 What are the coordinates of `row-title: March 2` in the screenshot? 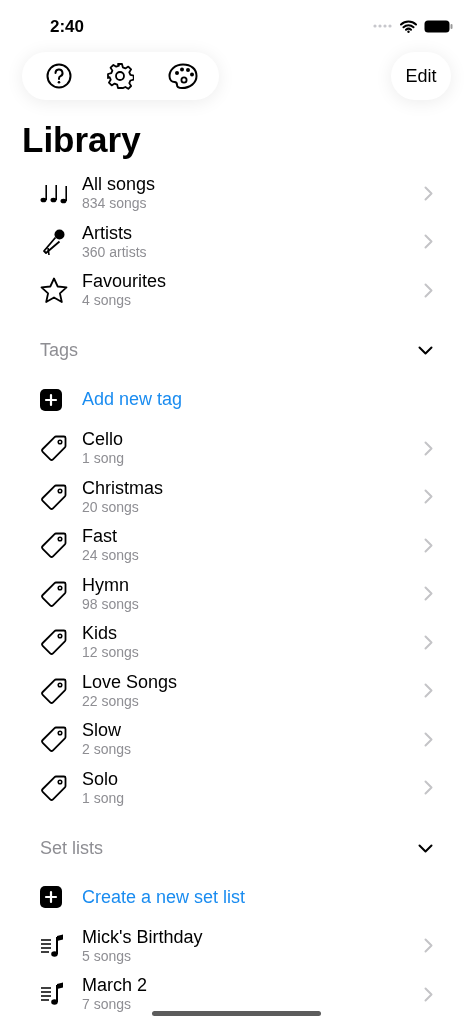 It's located at (115, 986).